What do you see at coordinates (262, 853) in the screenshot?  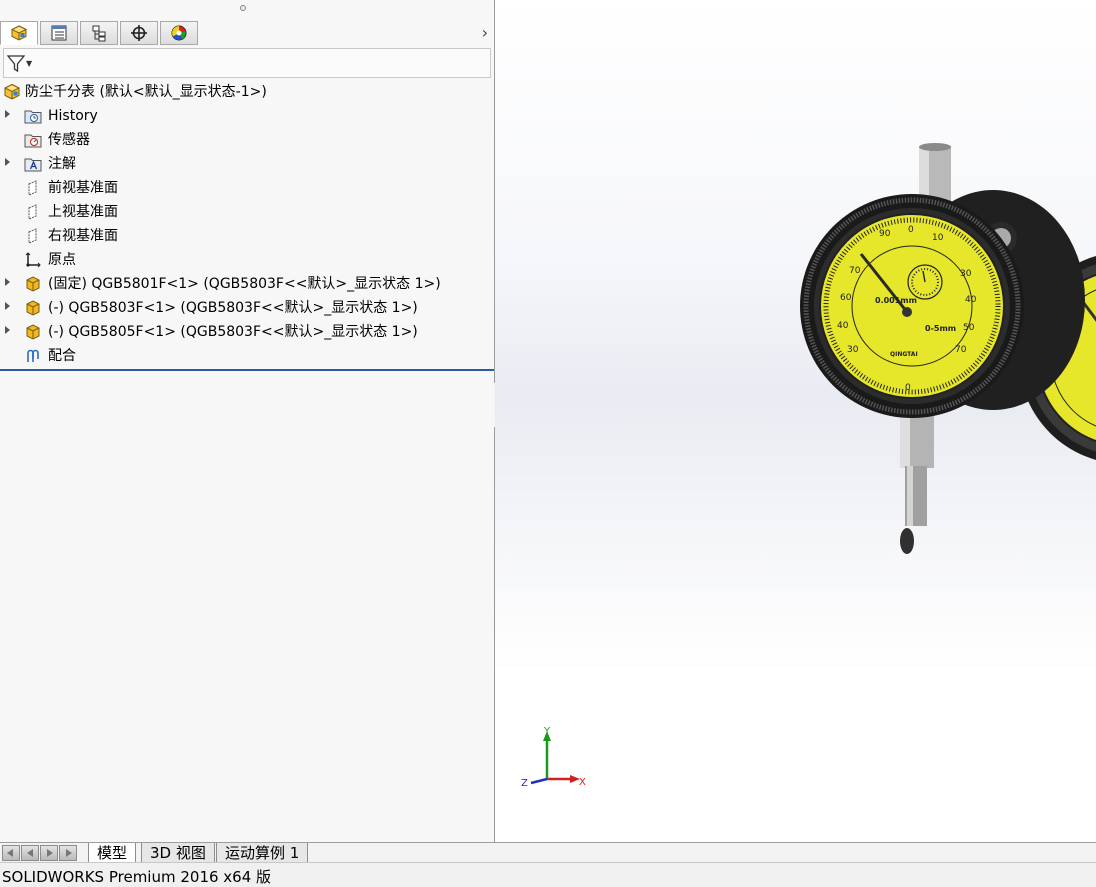 I see `tab-motion-study: 运动算例 1` at bounding box center [262, 853].